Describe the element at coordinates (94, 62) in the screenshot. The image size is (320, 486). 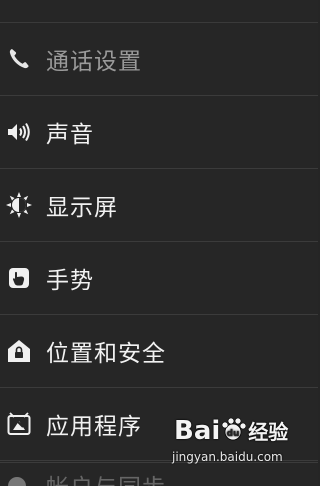
I see `settings-item-label: 通话设置` at that location.